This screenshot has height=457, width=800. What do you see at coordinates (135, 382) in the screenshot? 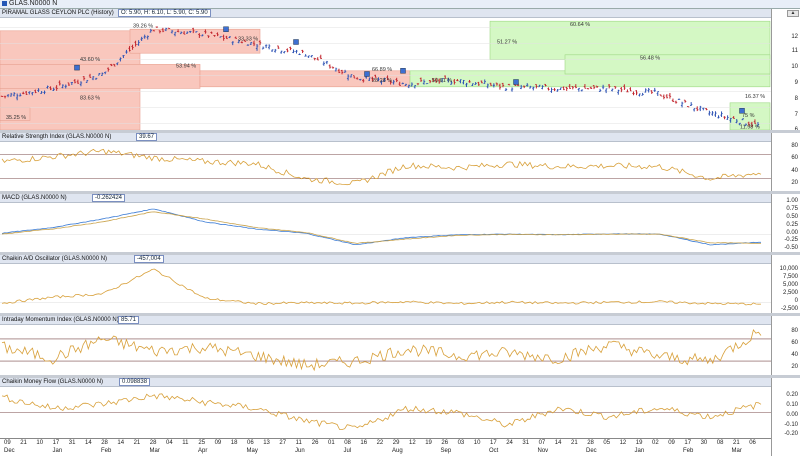
I see `cmf-value: 0.098838` at bounding box center [135, 382].